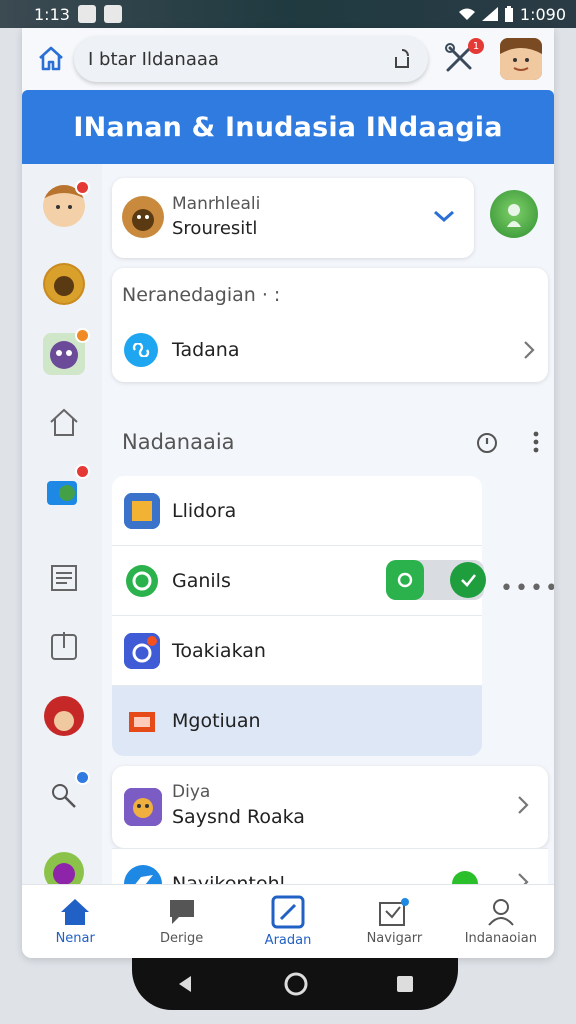 The image size is (576, 1024). Describe the element at coordinates (142, 581) in the screenshot. I see `app-circle-icon` at that location.